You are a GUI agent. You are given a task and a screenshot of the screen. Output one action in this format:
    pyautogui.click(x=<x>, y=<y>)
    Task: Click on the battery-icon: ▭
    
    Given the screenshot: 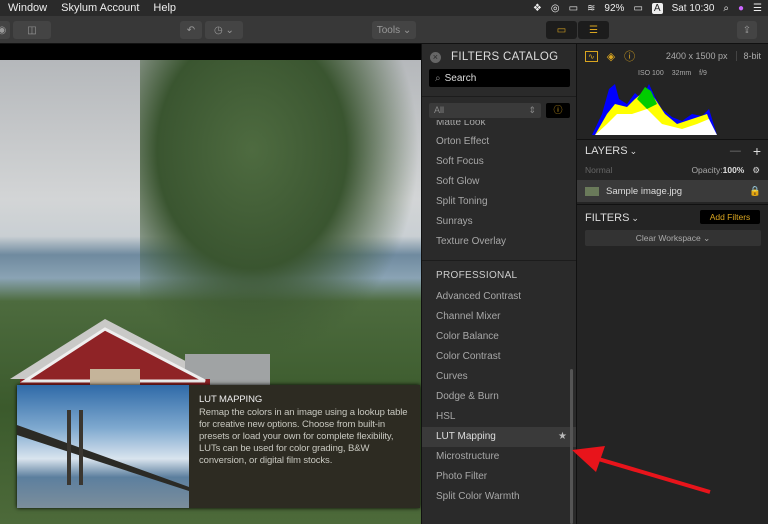 What is the action you would take?
    pyautogui.click(x=637, y=8)
    